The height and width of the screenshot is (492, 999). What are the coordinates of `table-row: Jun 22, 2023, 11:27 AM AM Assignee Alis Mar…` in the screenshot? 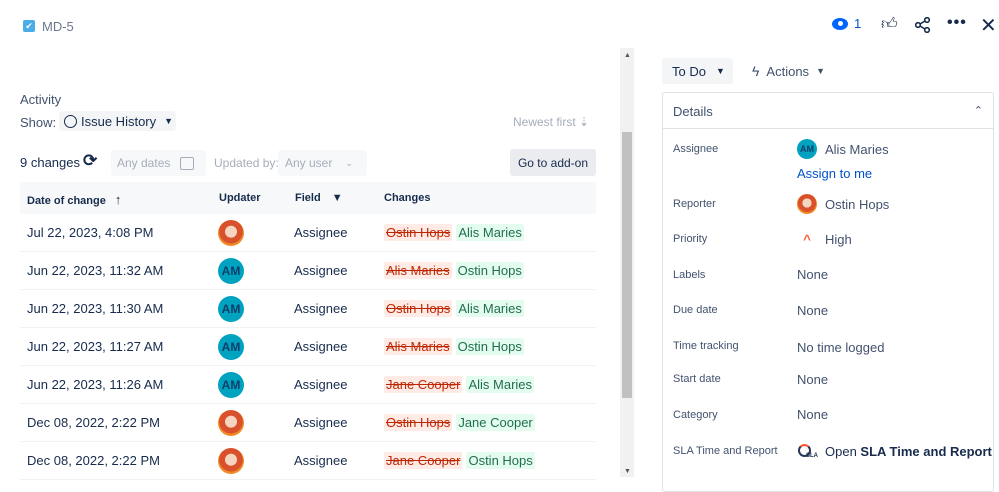 It's located at (308, 347).